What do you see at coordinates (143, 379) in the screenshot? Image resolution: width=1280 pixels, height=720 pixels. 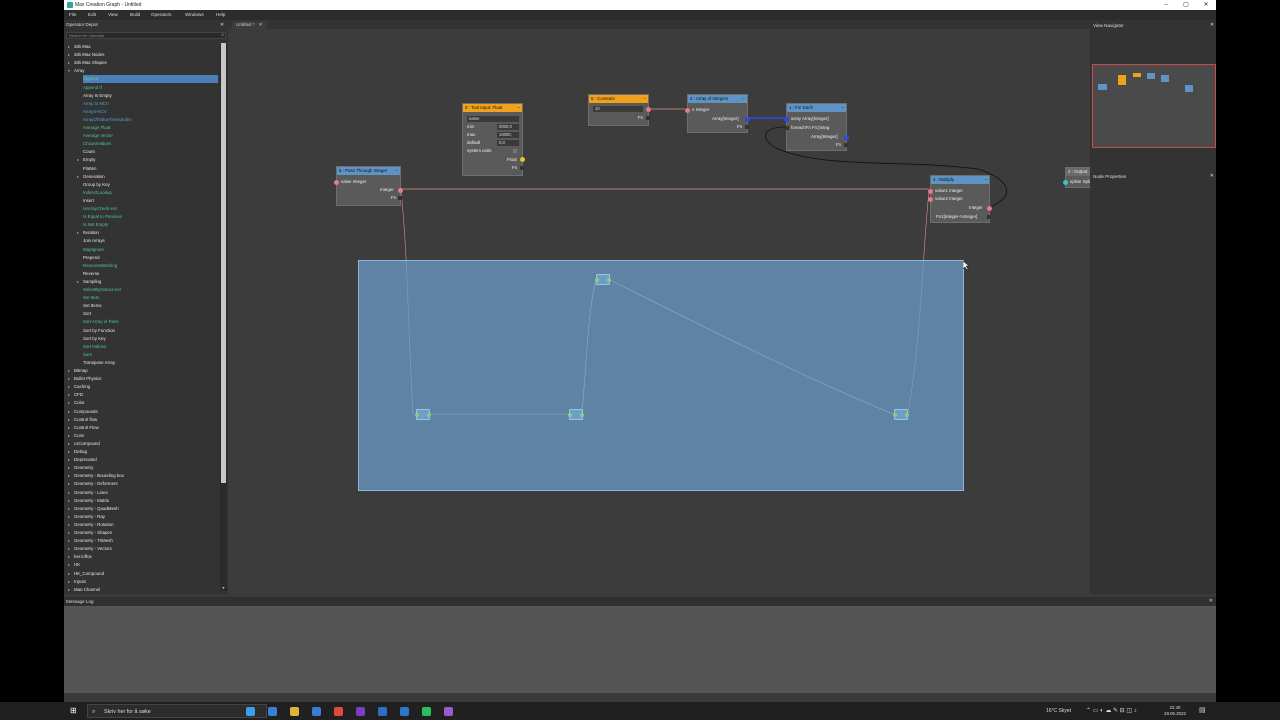 I see `tree-item: ▸ Bullet Physics` at bounding box center [143, 379].